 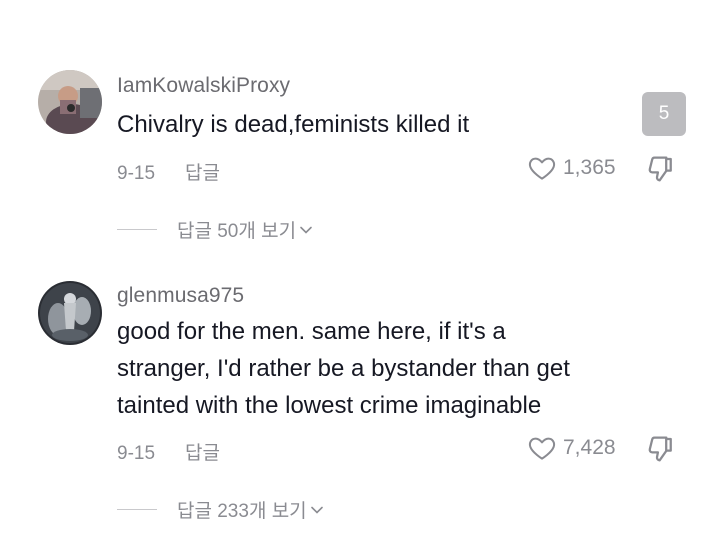 I want to click on view-replies-button: 답글 50개 보기, so click(x=215, y=229).